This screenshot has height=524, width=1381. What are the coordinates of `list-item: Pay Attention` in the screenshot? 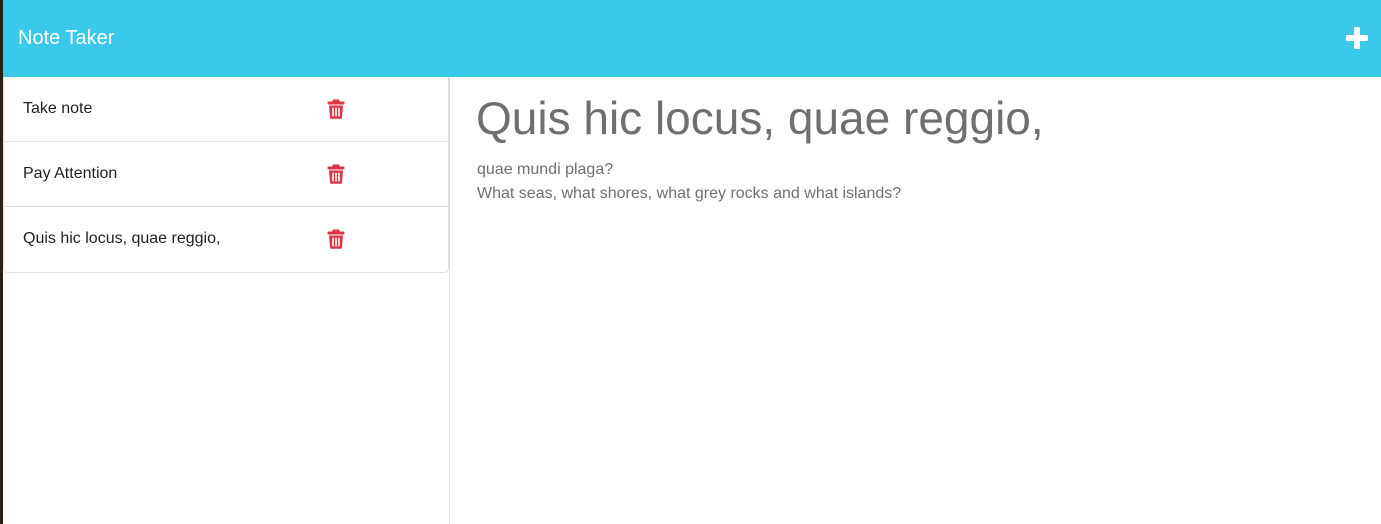 It's located at (226, 174).